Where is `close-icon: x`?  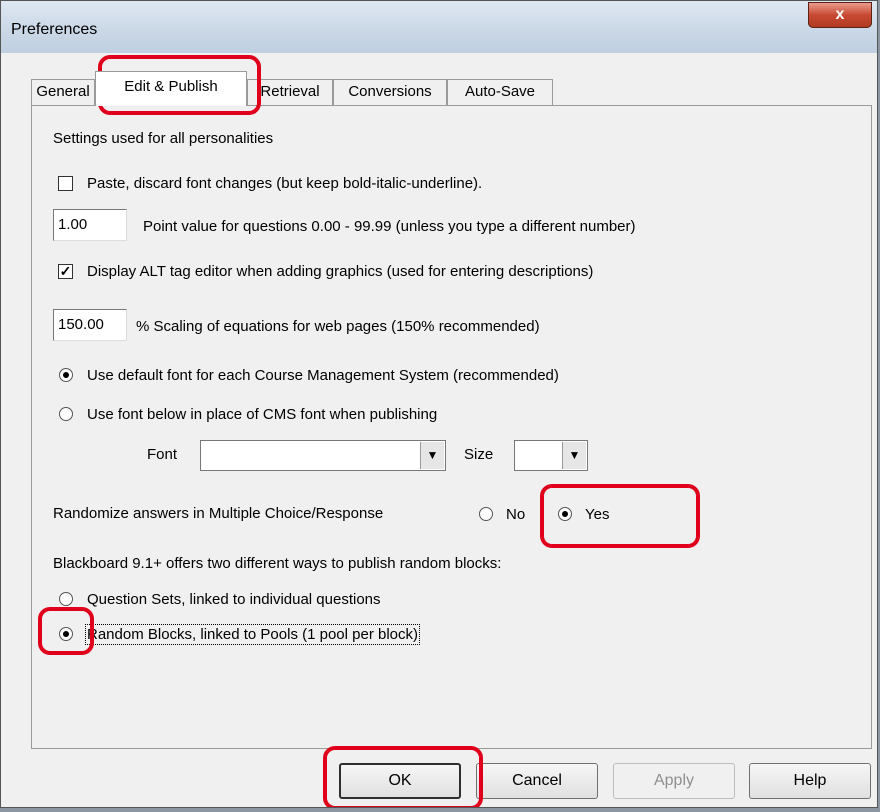
close-icon: x is located at coordinates (840, 14).